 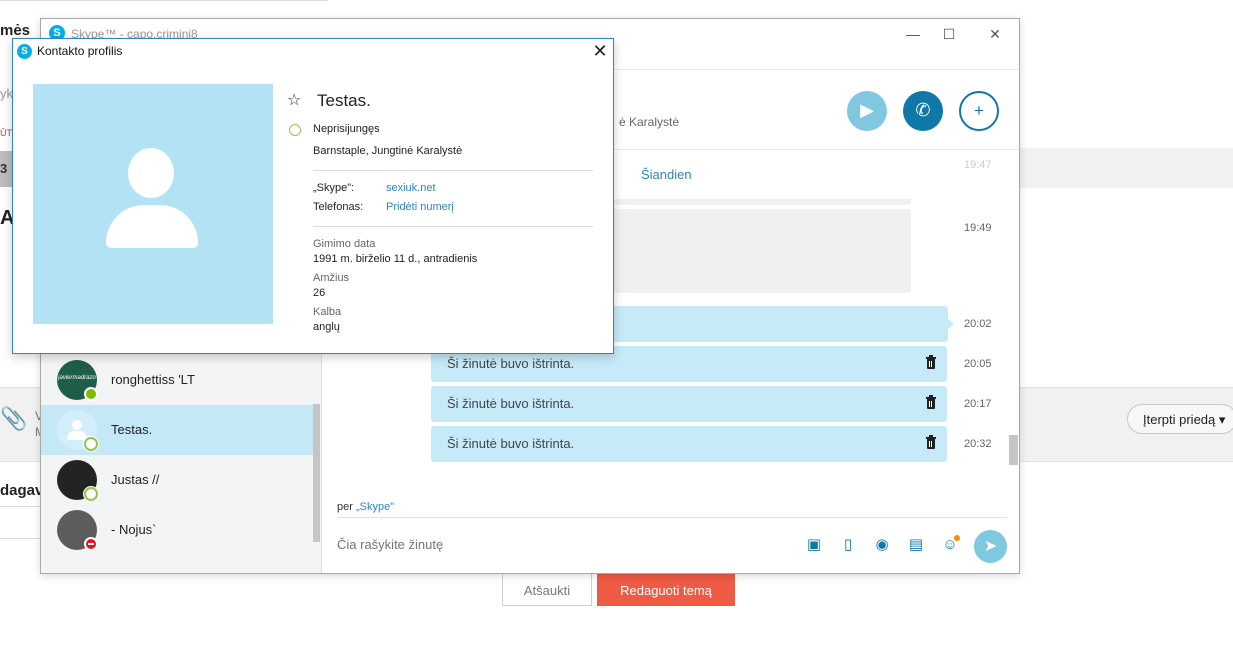 I want to click on message-time: 20:02, so click(x=978, y=324).